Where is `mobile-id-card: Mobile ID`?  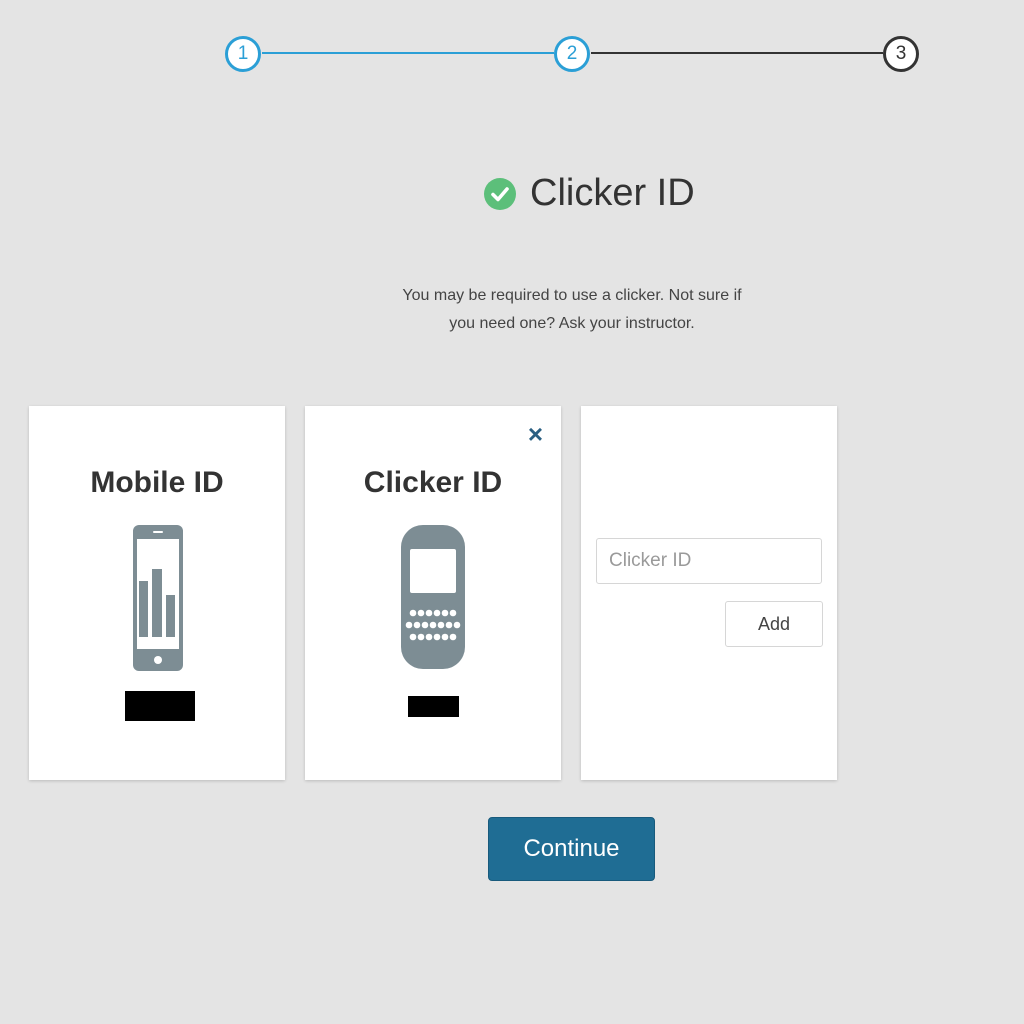
mobile-id-card: Mobile ID is located at coordinates (157, 593).